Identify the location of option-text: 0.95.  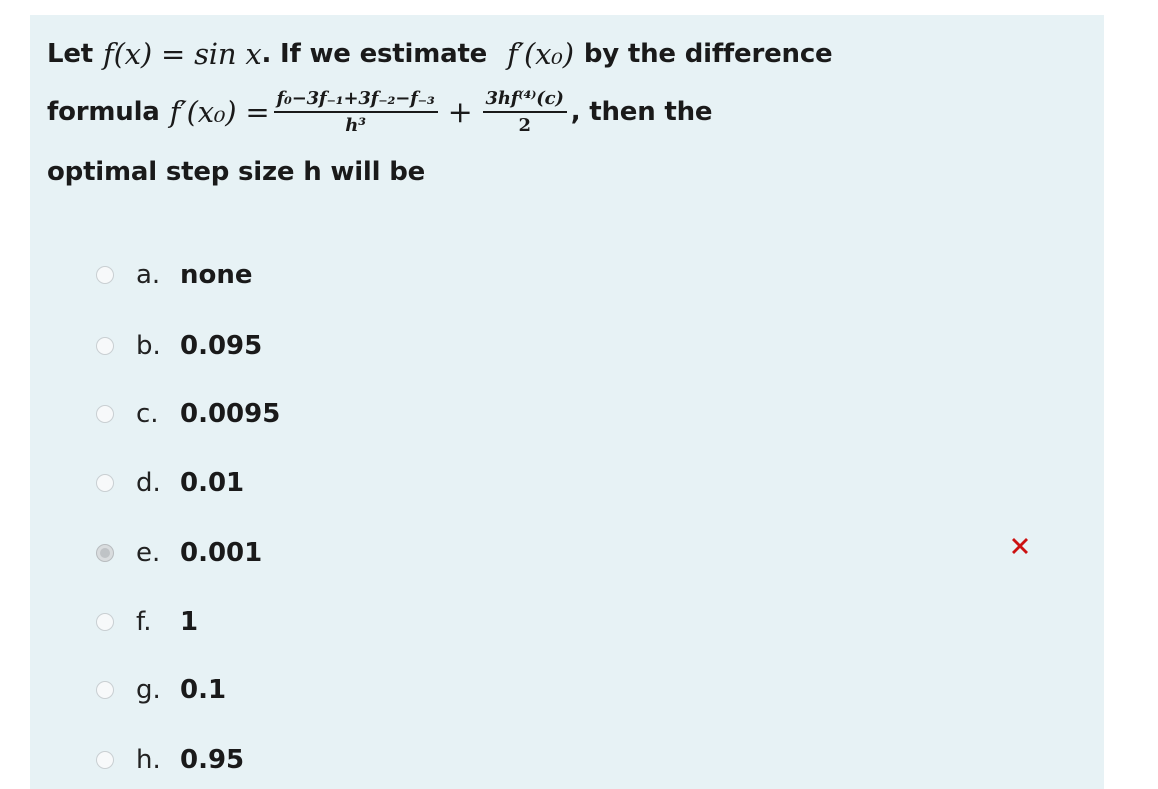
(212, 760).